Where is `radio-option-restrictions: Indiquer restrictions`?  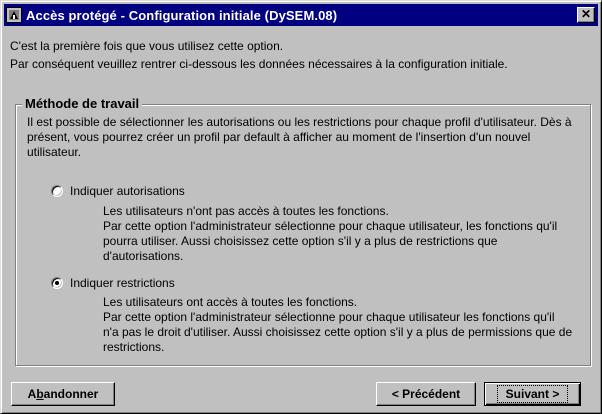 radio-option-restrictions: Indiquer restrictions is located at coordinates (113, 283).